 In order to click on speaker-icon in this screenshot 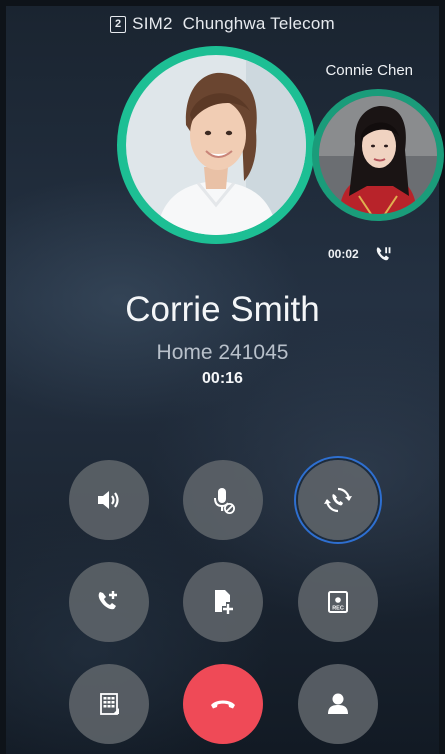, I will do `click(108, 500)`.